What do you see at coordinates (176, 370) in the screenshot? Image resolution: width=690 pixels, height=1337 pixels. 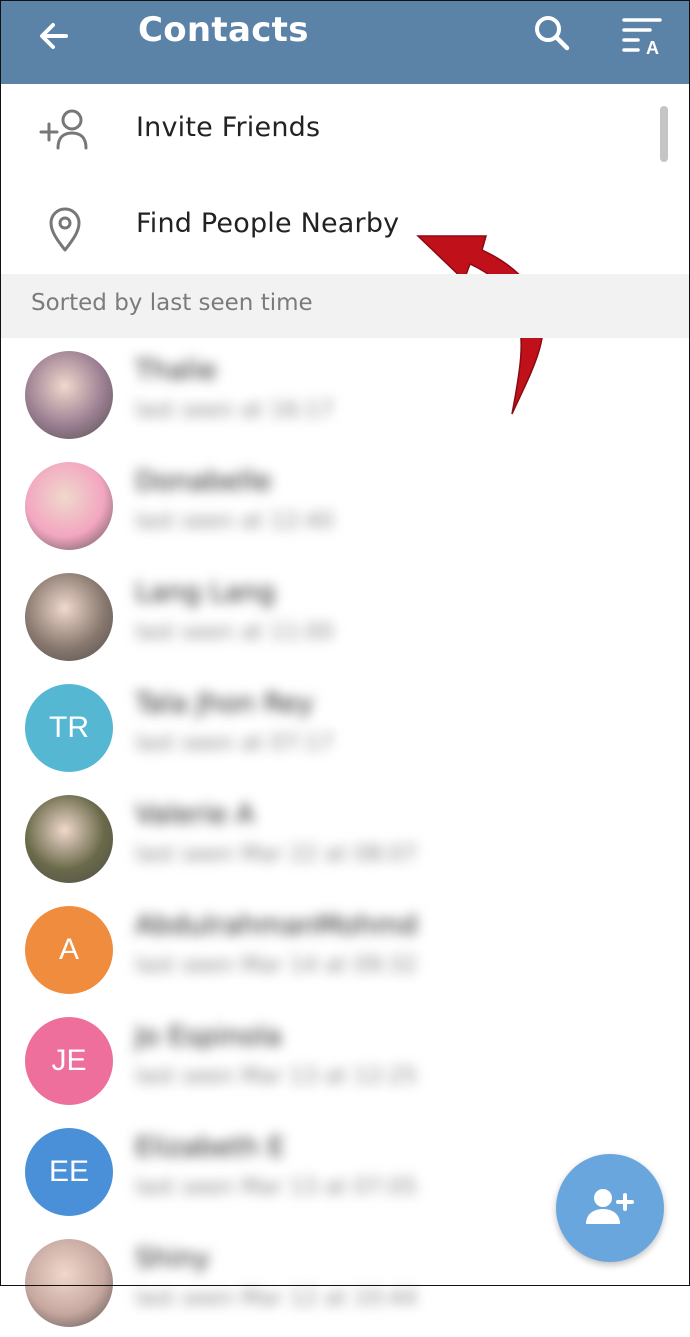 I see `contact-name: Thalie` at bounding box center [176, 370].